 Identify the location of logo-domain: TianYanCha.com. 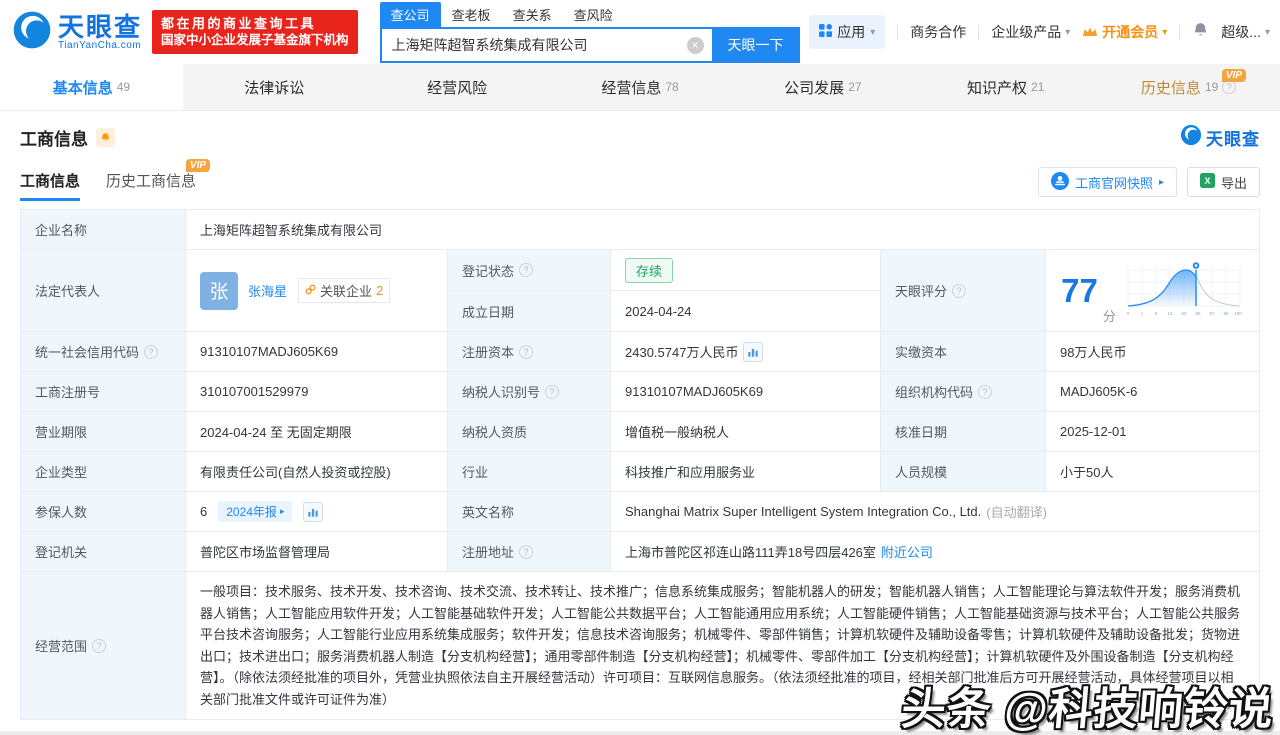
(100, 45).